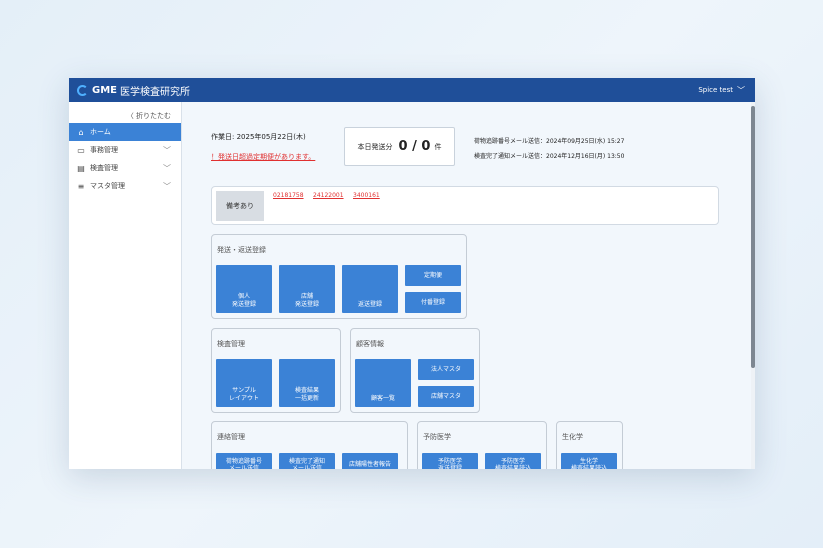  I want to click on office-icon: ▭, so click(81, 150).